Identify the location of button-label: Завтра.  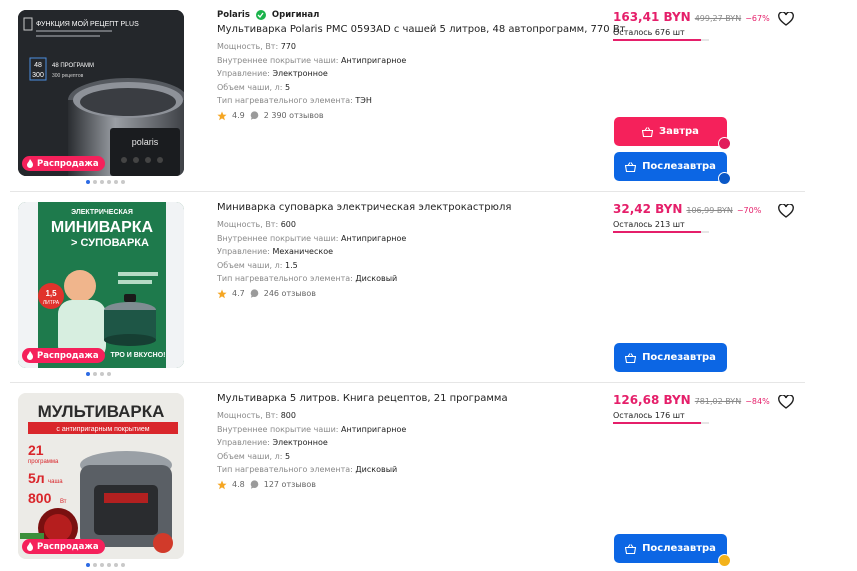
(679, 131).